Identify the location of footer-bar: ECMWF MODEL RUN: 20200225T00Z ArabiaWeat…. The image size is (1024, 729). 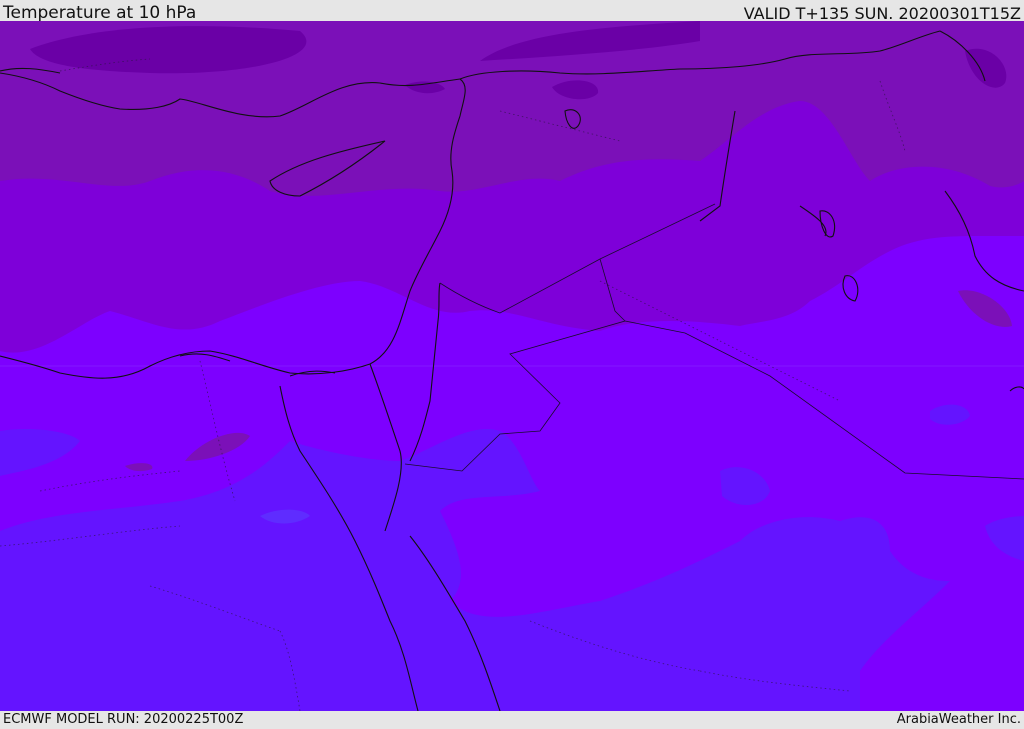
(512, 720).